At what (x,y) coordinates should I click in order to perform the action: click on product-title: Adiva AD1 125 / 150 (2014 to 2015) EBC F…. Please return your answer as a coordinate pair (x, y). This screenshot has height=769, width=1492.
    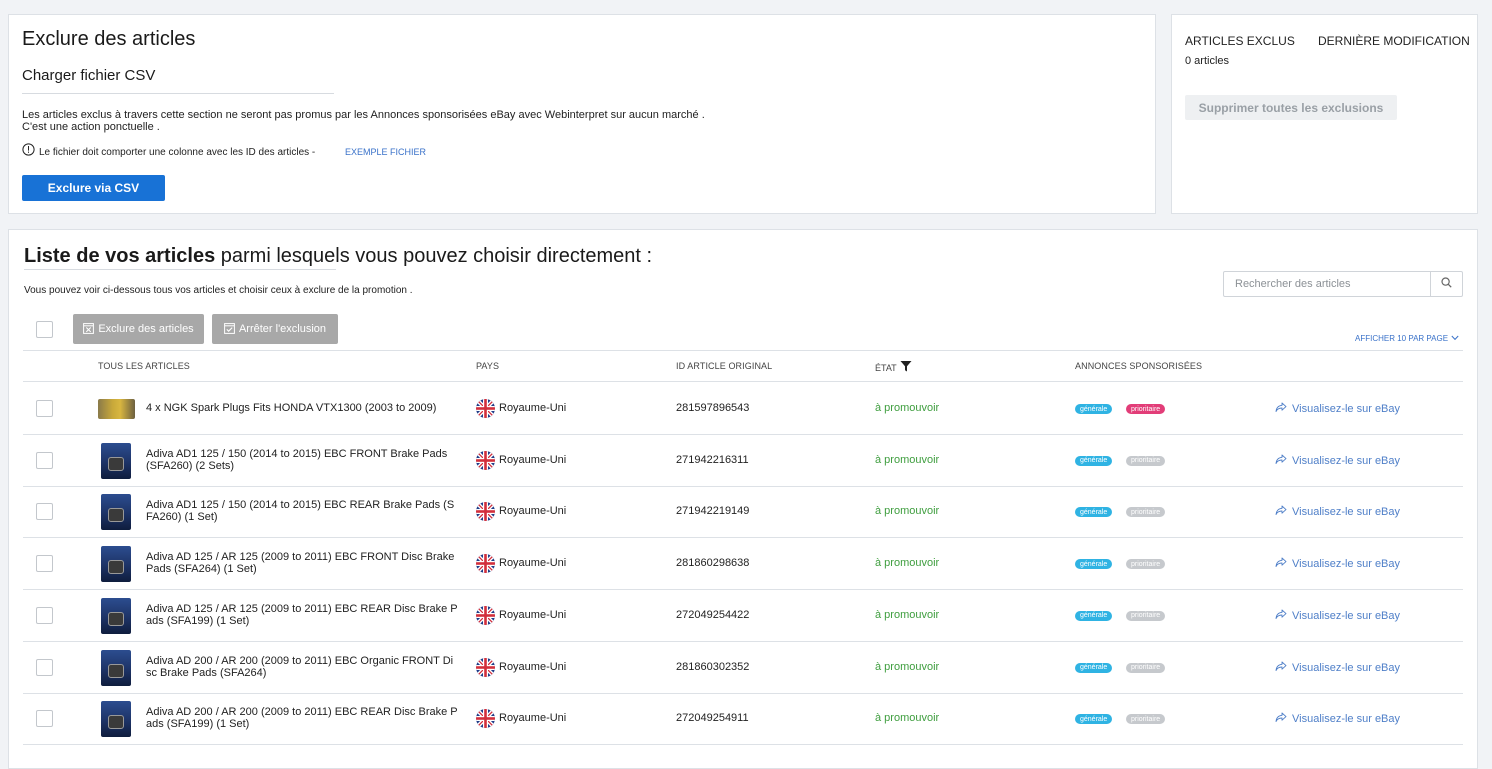
    Looking at the image, I should click on (297, 459).